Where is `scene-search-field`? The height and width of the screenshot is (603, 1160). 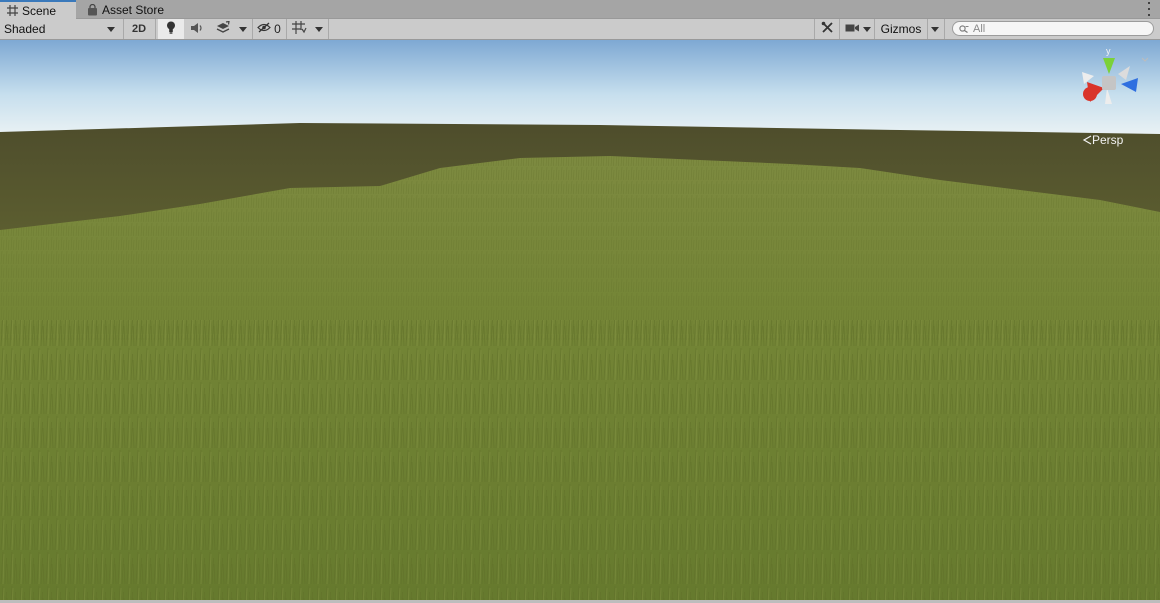 scene-search-field is located at coordinates (1053, 28).